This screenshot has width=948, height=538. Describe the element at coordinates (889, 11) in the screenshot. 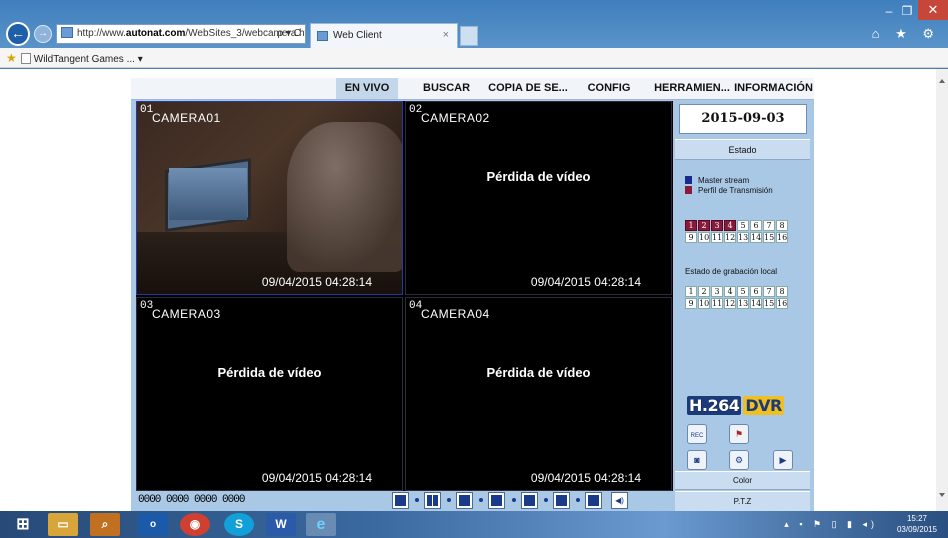

I see `minimize-button: –` at that location.